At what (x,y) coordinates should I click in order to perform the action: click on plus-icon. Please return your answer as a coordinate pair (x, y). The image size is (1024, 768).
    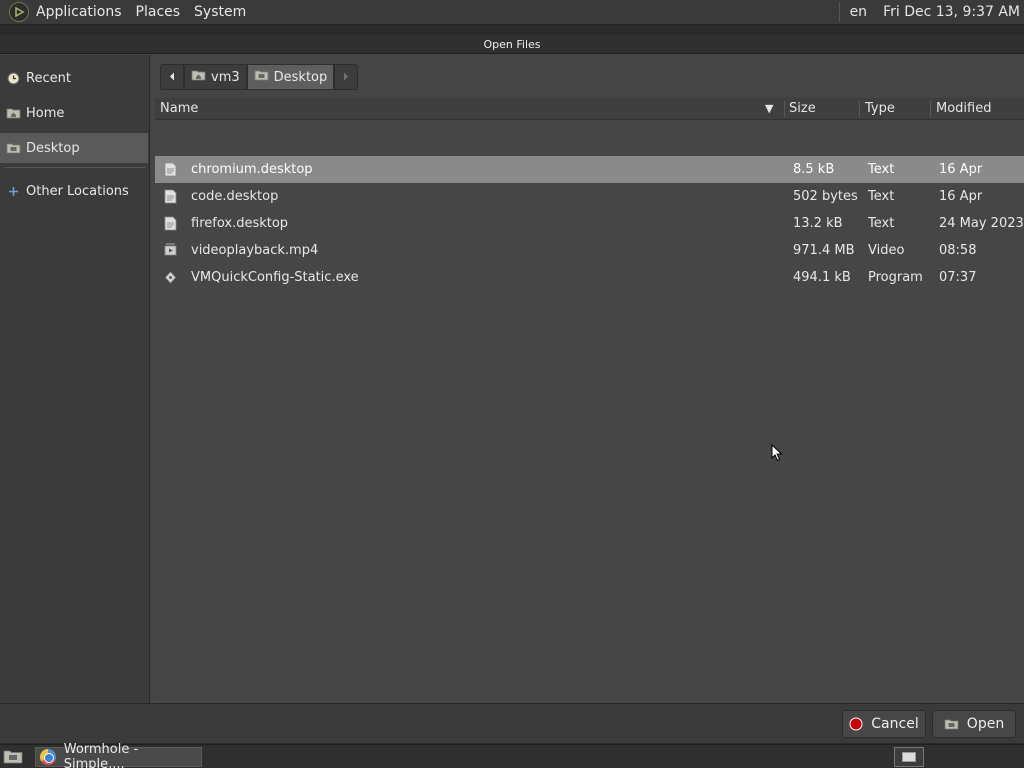
    Looking at the image, I should click on (13, 191).